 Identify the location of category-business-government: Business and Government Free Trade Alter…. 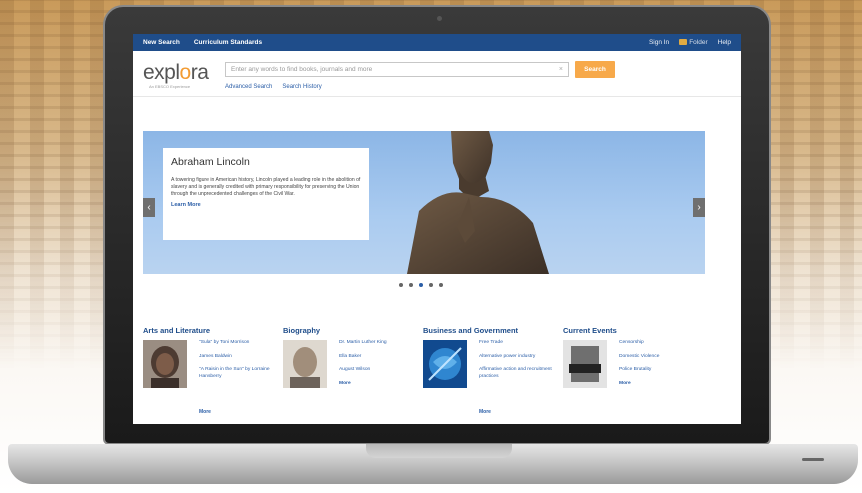
(493, 373).